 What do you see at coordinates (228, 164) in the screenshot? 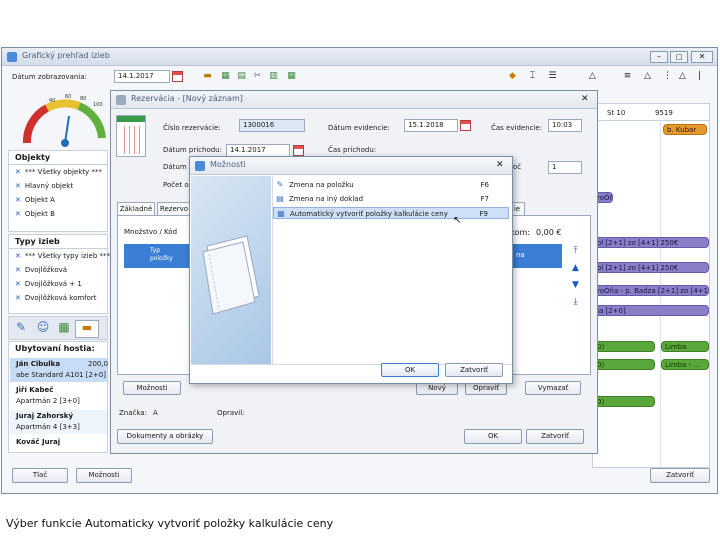
I see `options-title: Možnosti` at bounding box center [228, 164].